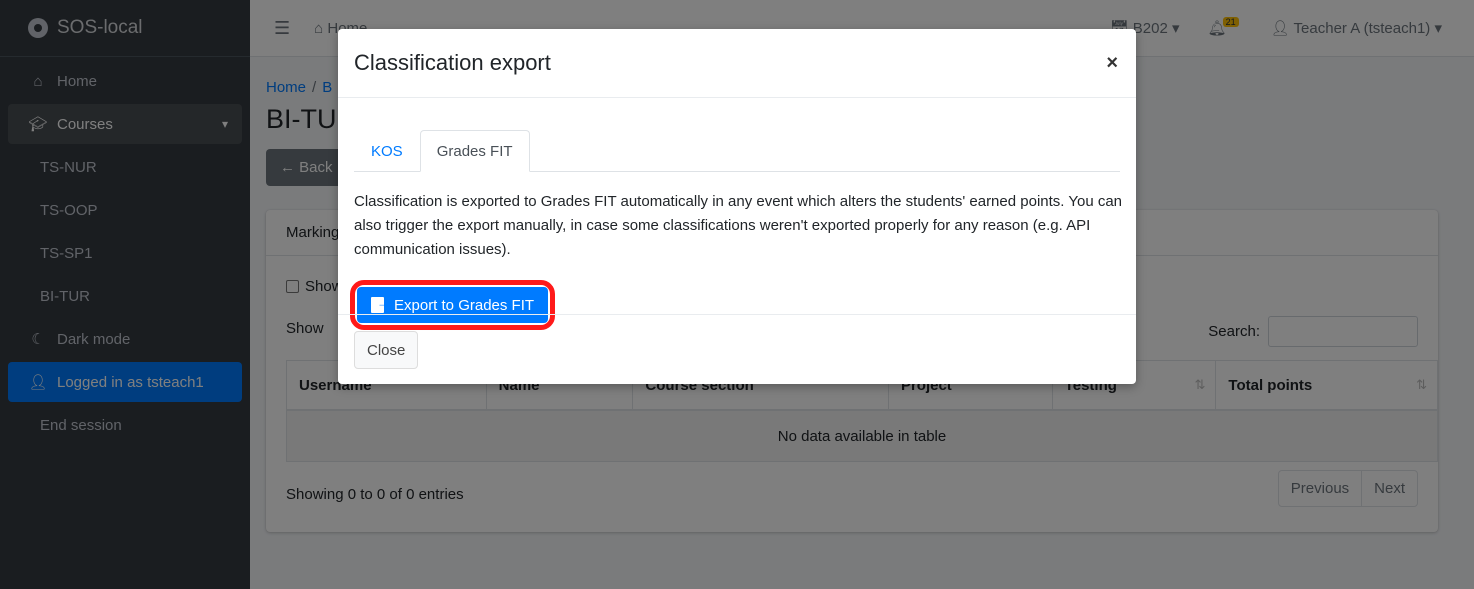 This screenshot has height=589, width=1474. Describe the element at coordinates (474, 151) in the screenshot. I see `tab-grades-fit: Grades FIT` at that location.